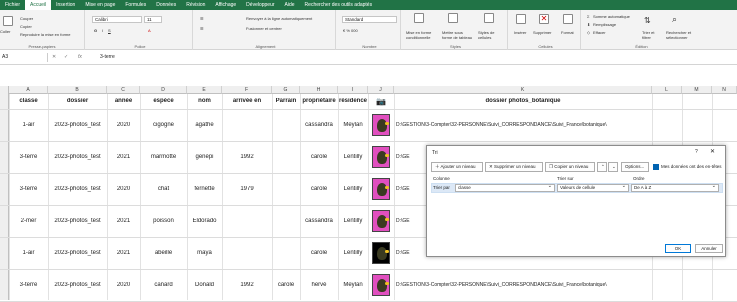 The height and width of the screenshot is (302, 737). What do you see at coordinates (520, 32) in the screenshot?
I see `insert-button: Insérer` at bounding box center [520, 32].